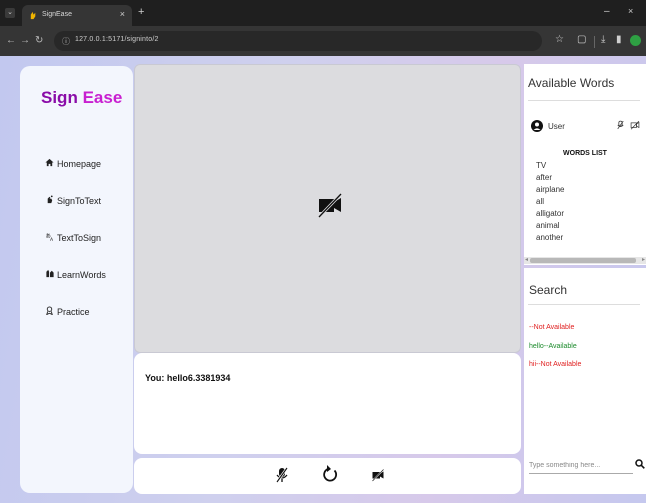  Describe the element at coordinates (51, 274) in the screenshot. I see `sign-language-icon` at that location.